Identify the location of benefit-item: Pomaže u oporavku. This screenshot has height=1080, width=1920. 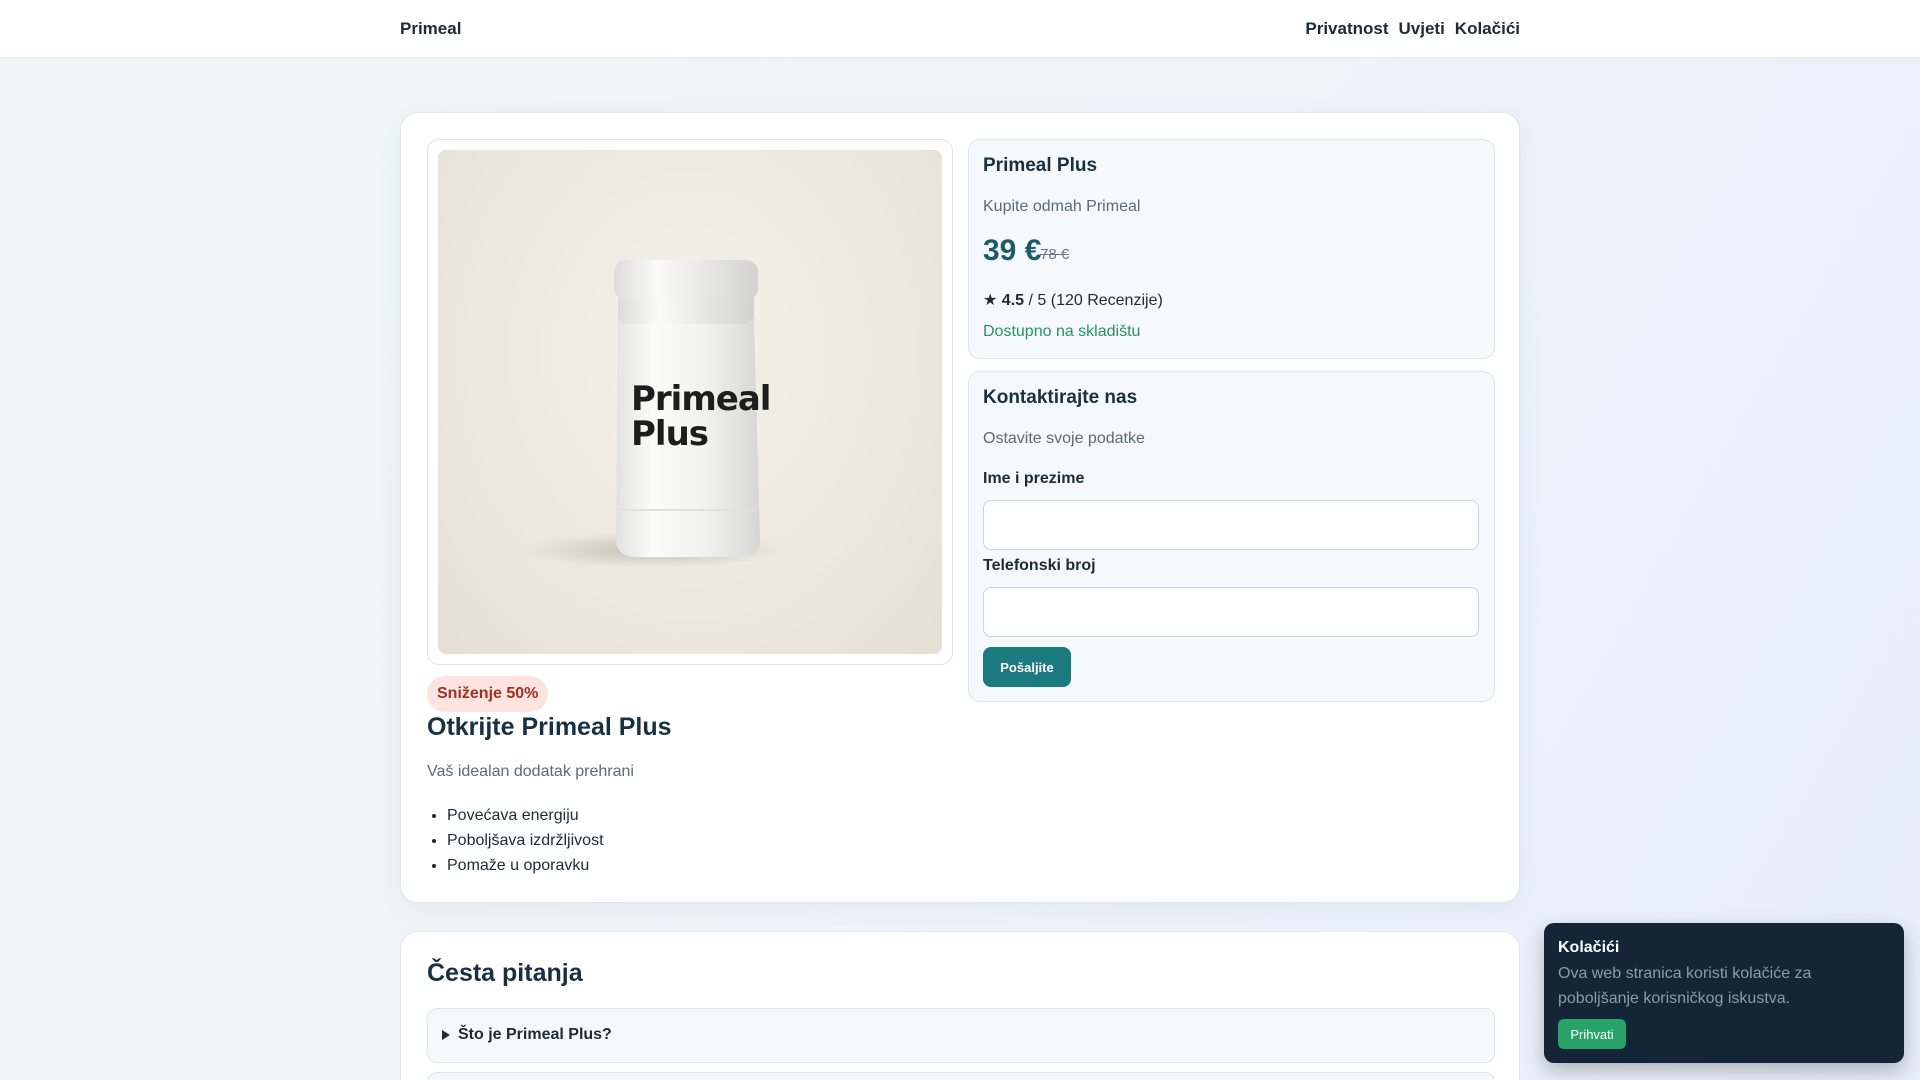
(525, 865).